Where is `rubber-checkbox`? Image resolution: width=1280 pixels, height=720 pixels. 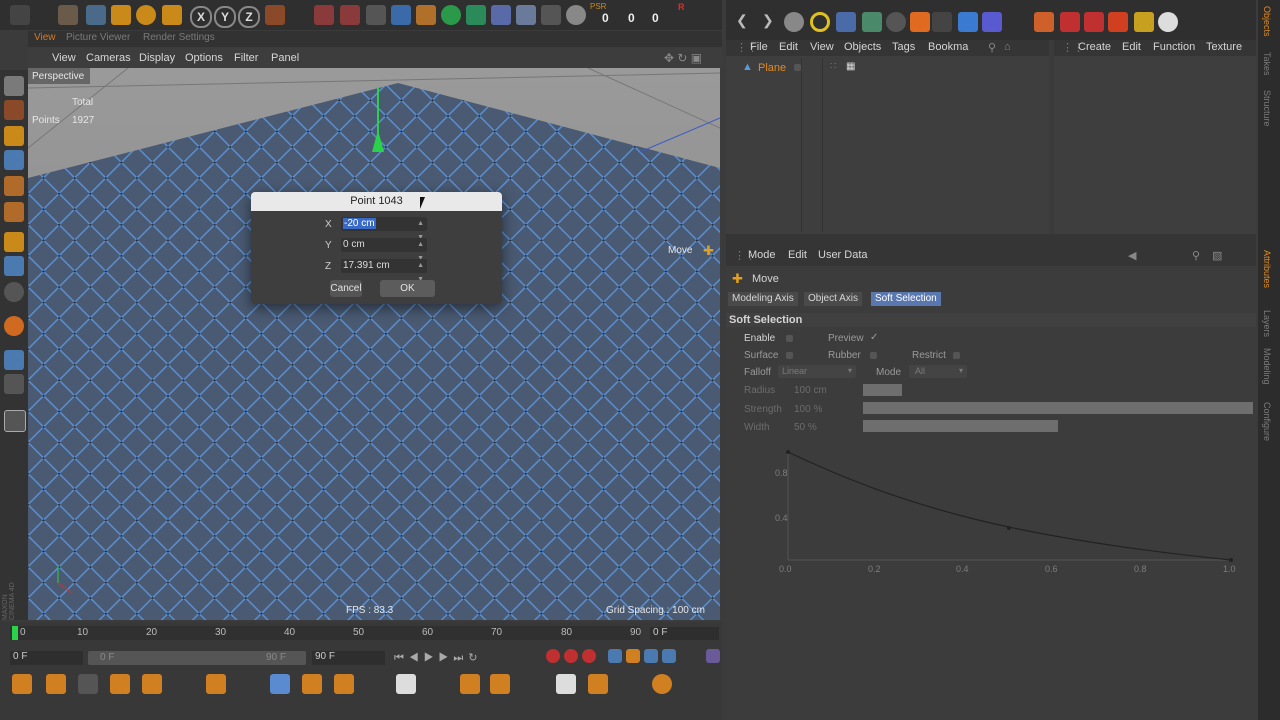 rubber-checkbox is located at coordinates (873, 355).